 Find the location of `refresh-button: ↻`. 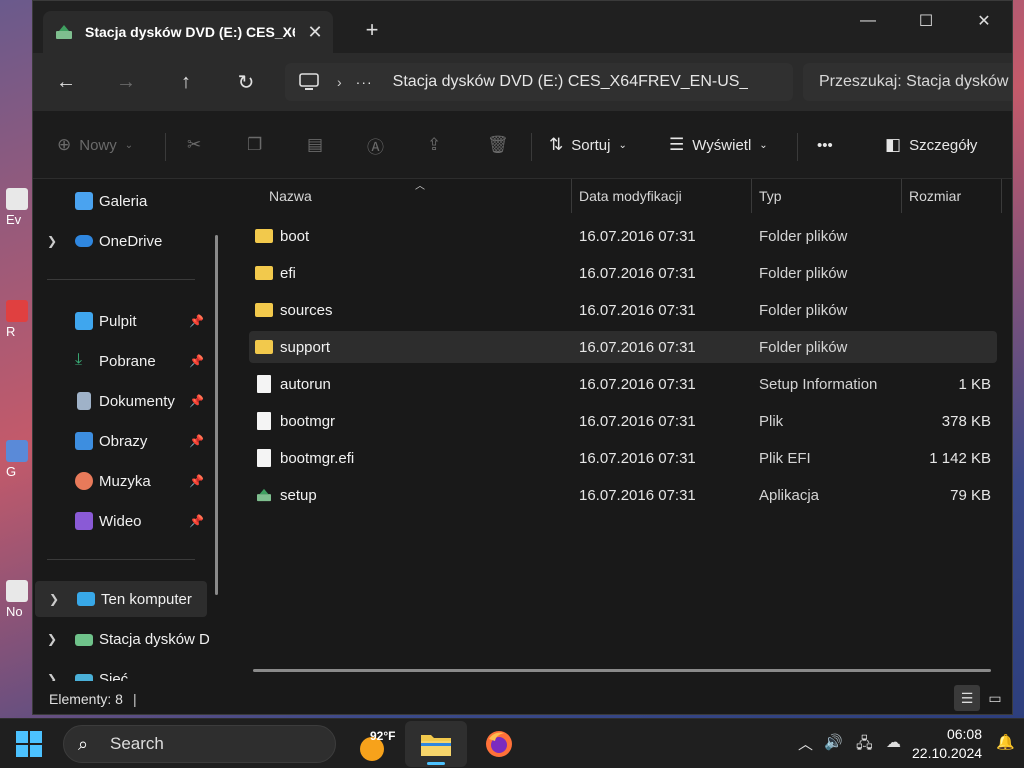

refresh-button: ↻ is located at coordinates (246, 82).